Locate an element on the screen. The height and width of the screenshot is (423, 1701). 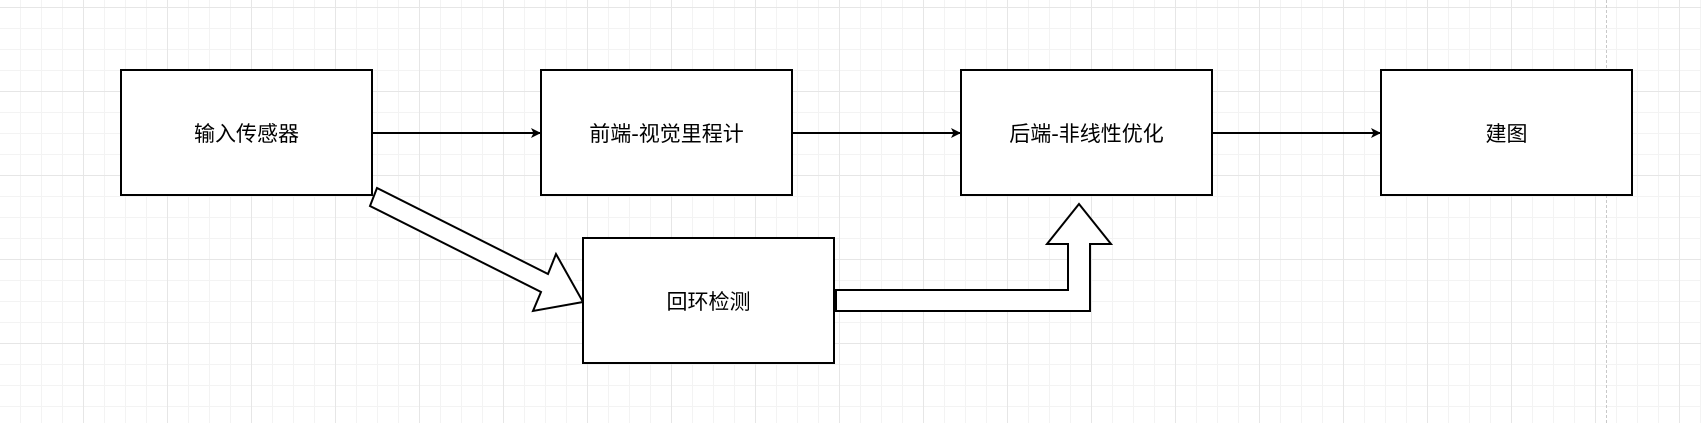
node-label: 前端-视觉里程计 is located at coordinates (666, 133).